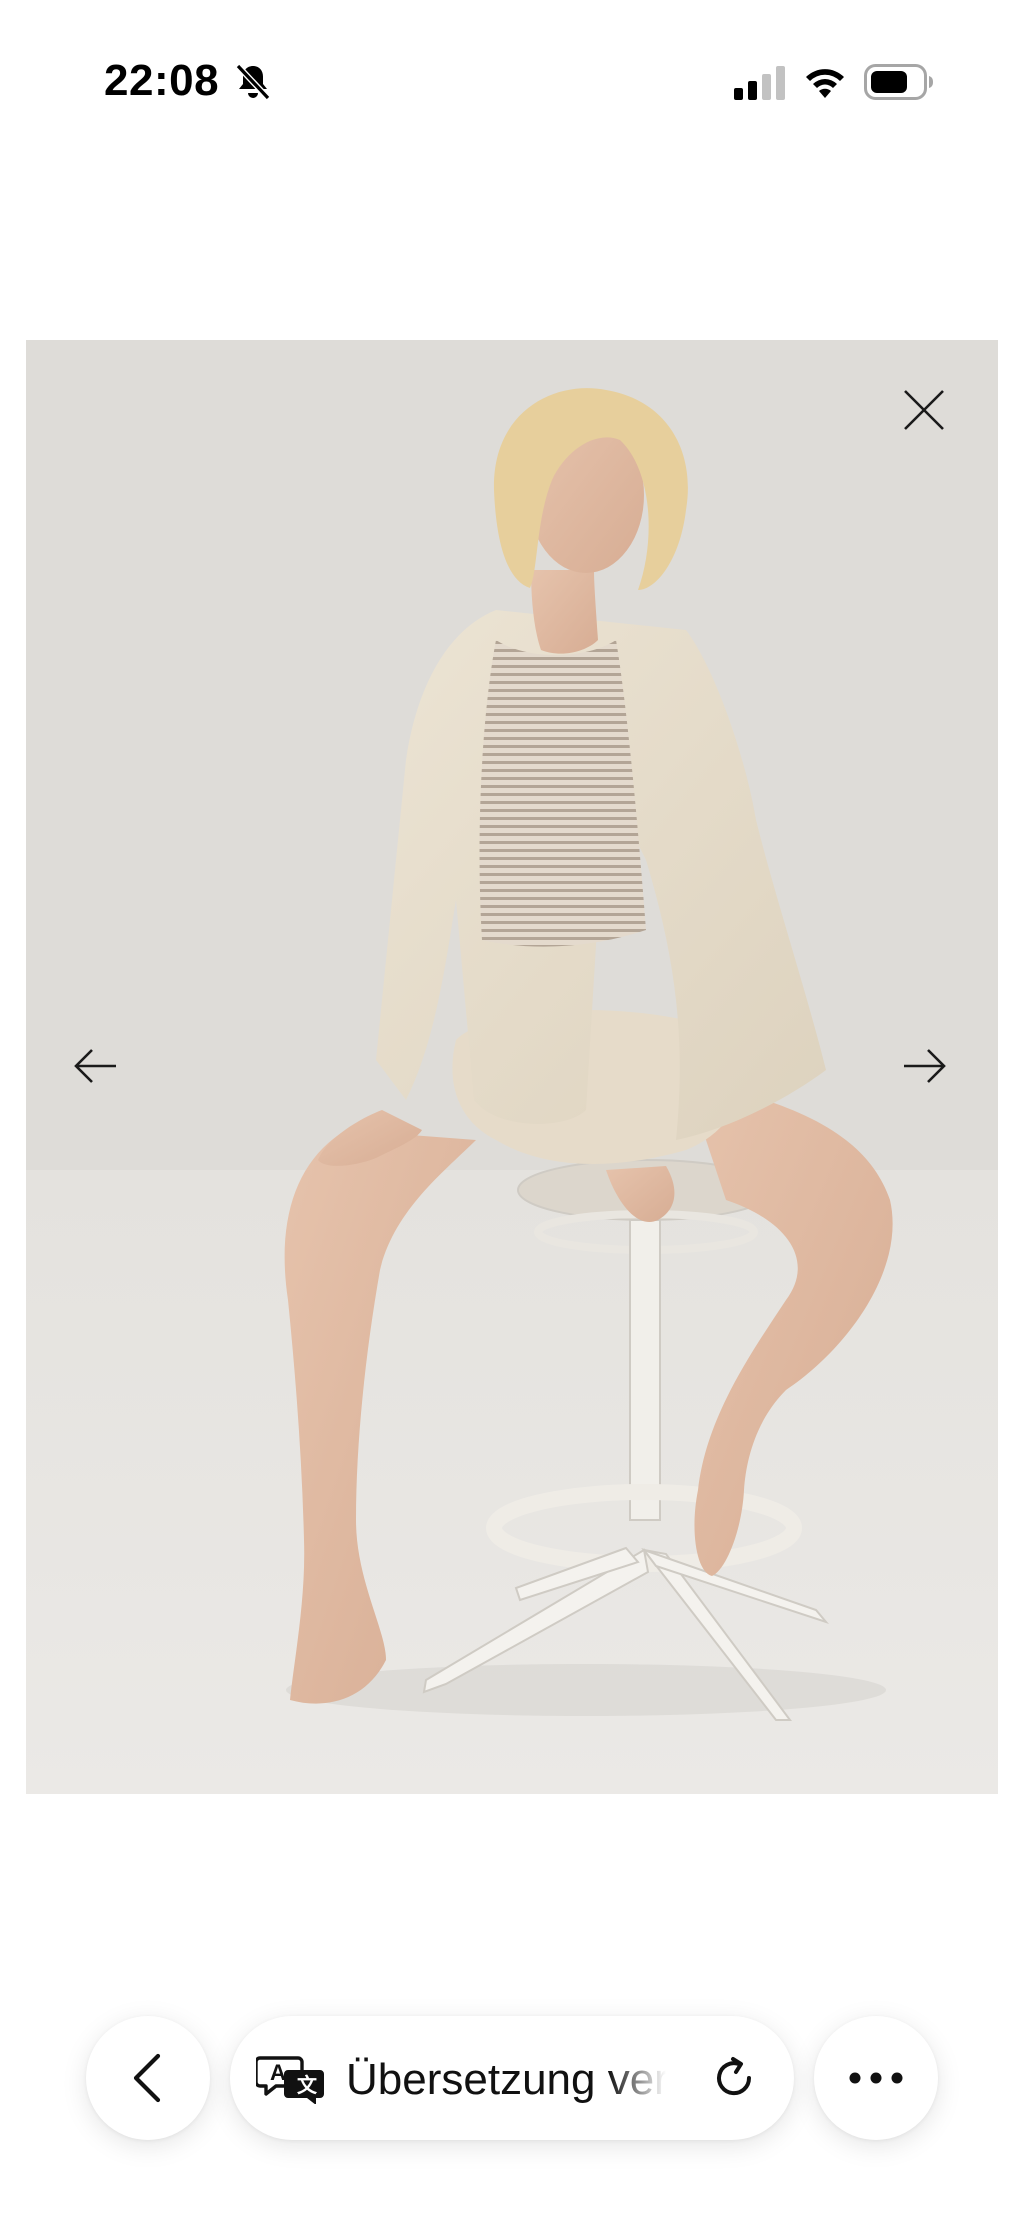  What do you see at coordinates (162, 80) in the screenshot?
I see `status-time: 22:08` at bounding box center [162, 80].